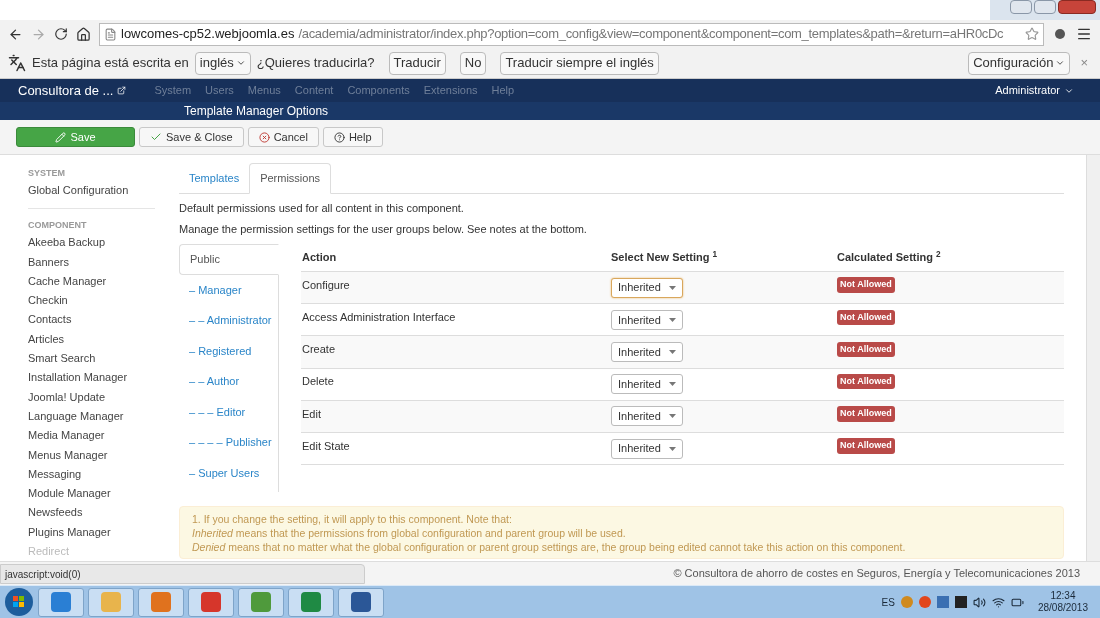 The image size is (1100, 618). I want to click on translate-icon, so click(17, 63).